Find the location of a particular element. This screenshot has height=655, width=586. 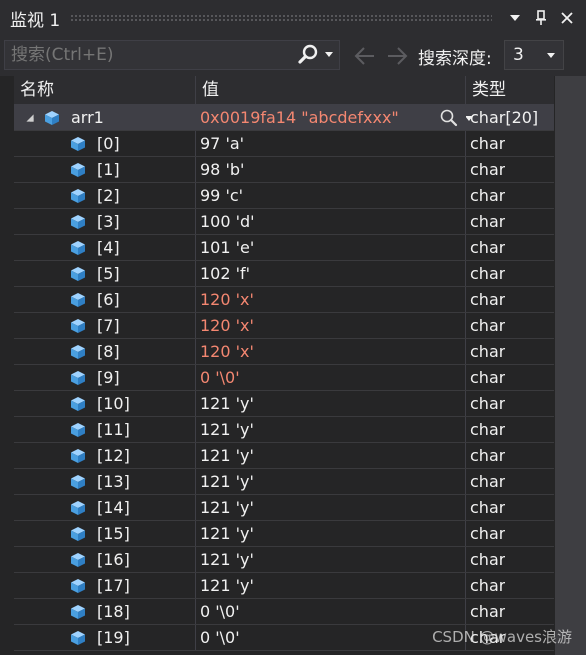

column-header-value: 值 is located at coordinates (331, 90).